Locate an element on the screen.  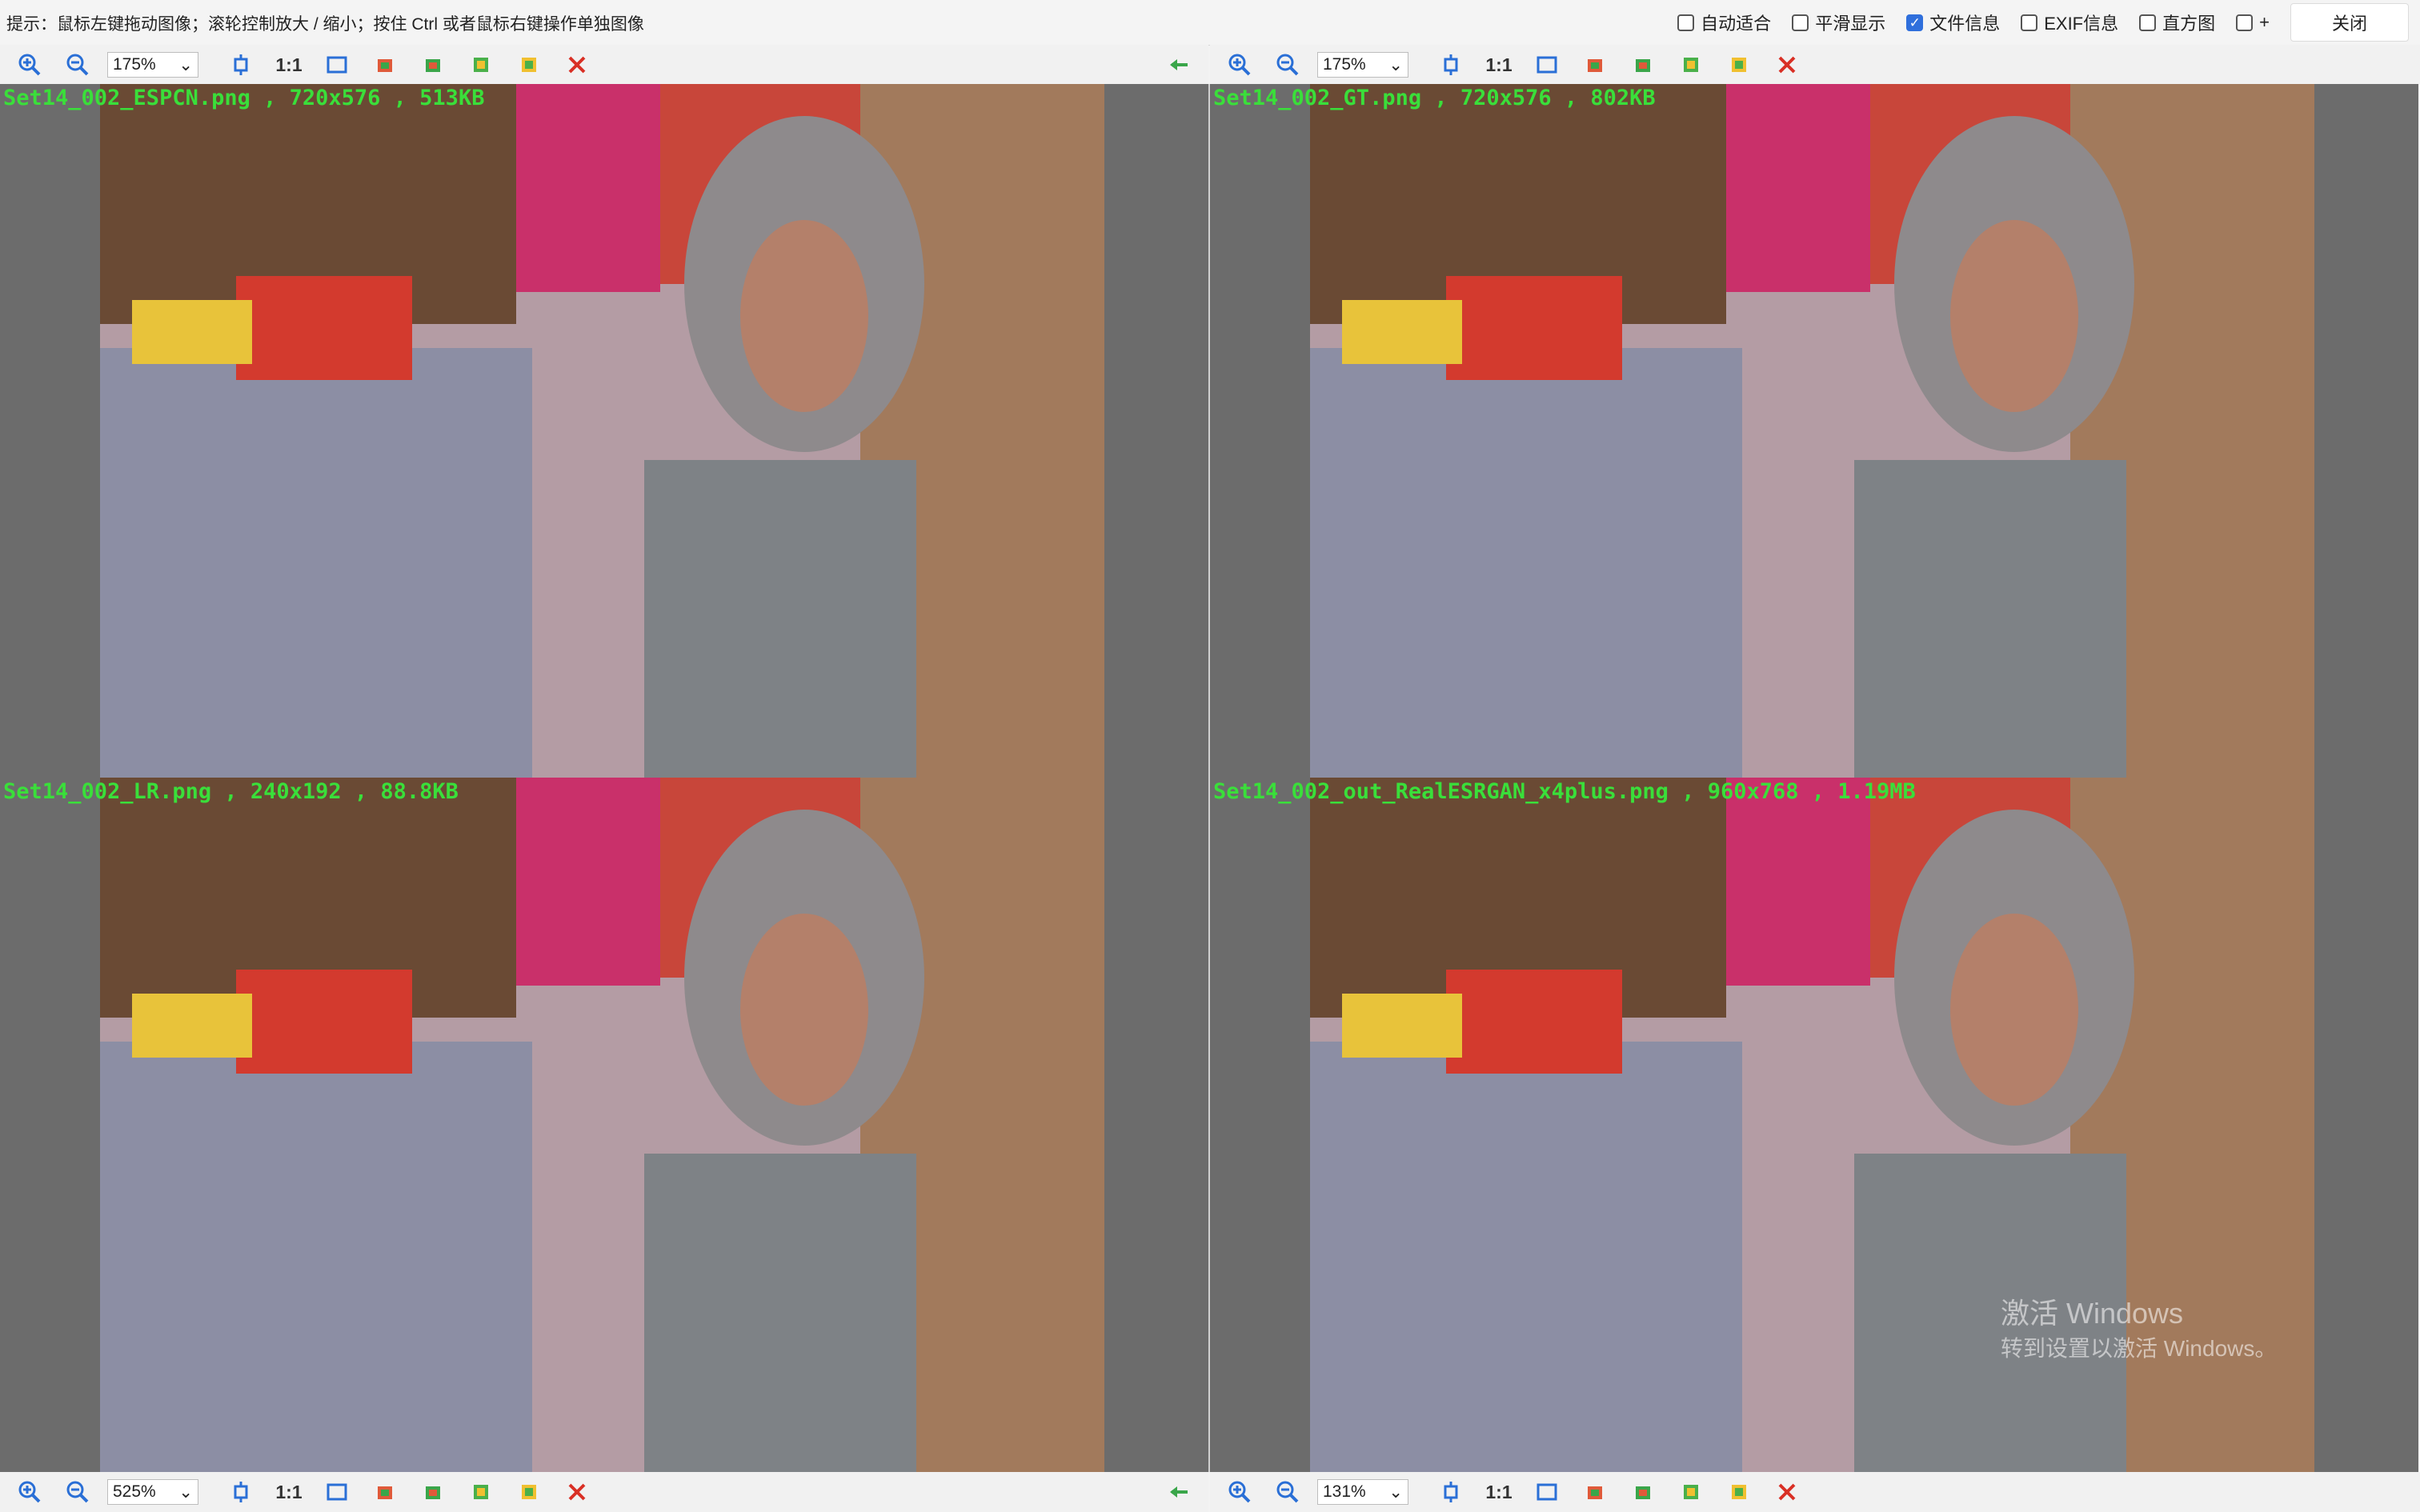
toolbar-top-left: 175% ⌄ 1:1 is located at coordinates (604, 65).